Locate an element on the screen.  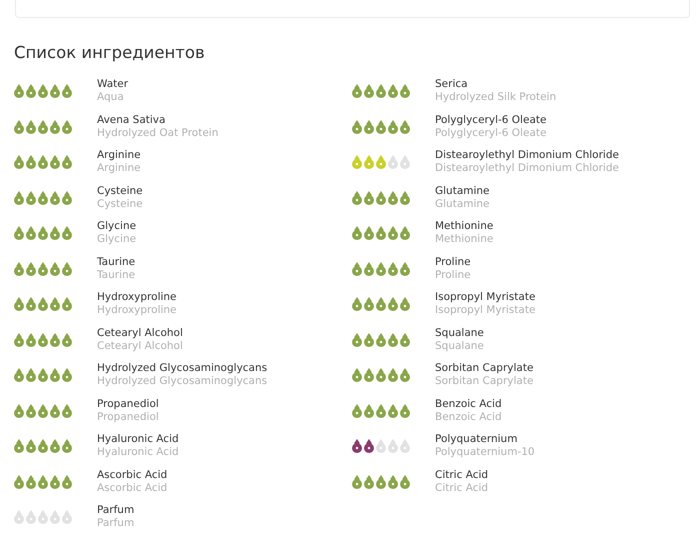
inci-name: Arginine is located at coordinates (119, 168).